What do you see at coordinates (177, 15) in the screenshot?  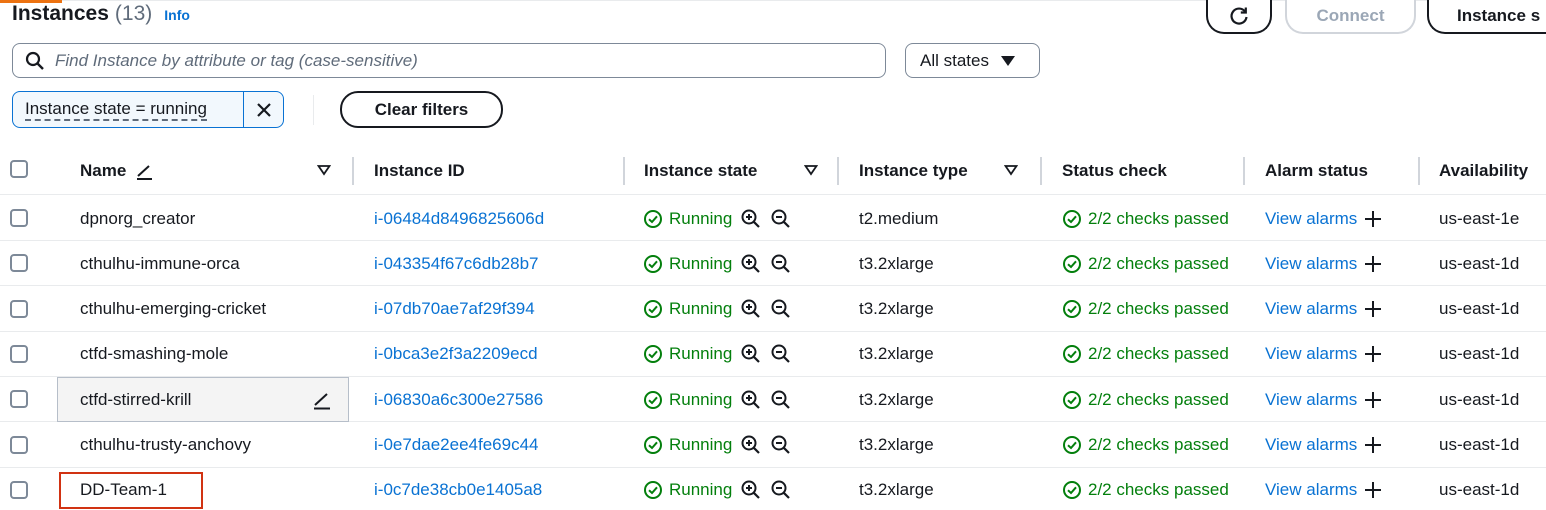 I see `info-link: Info` at bounding box center [177, 15].